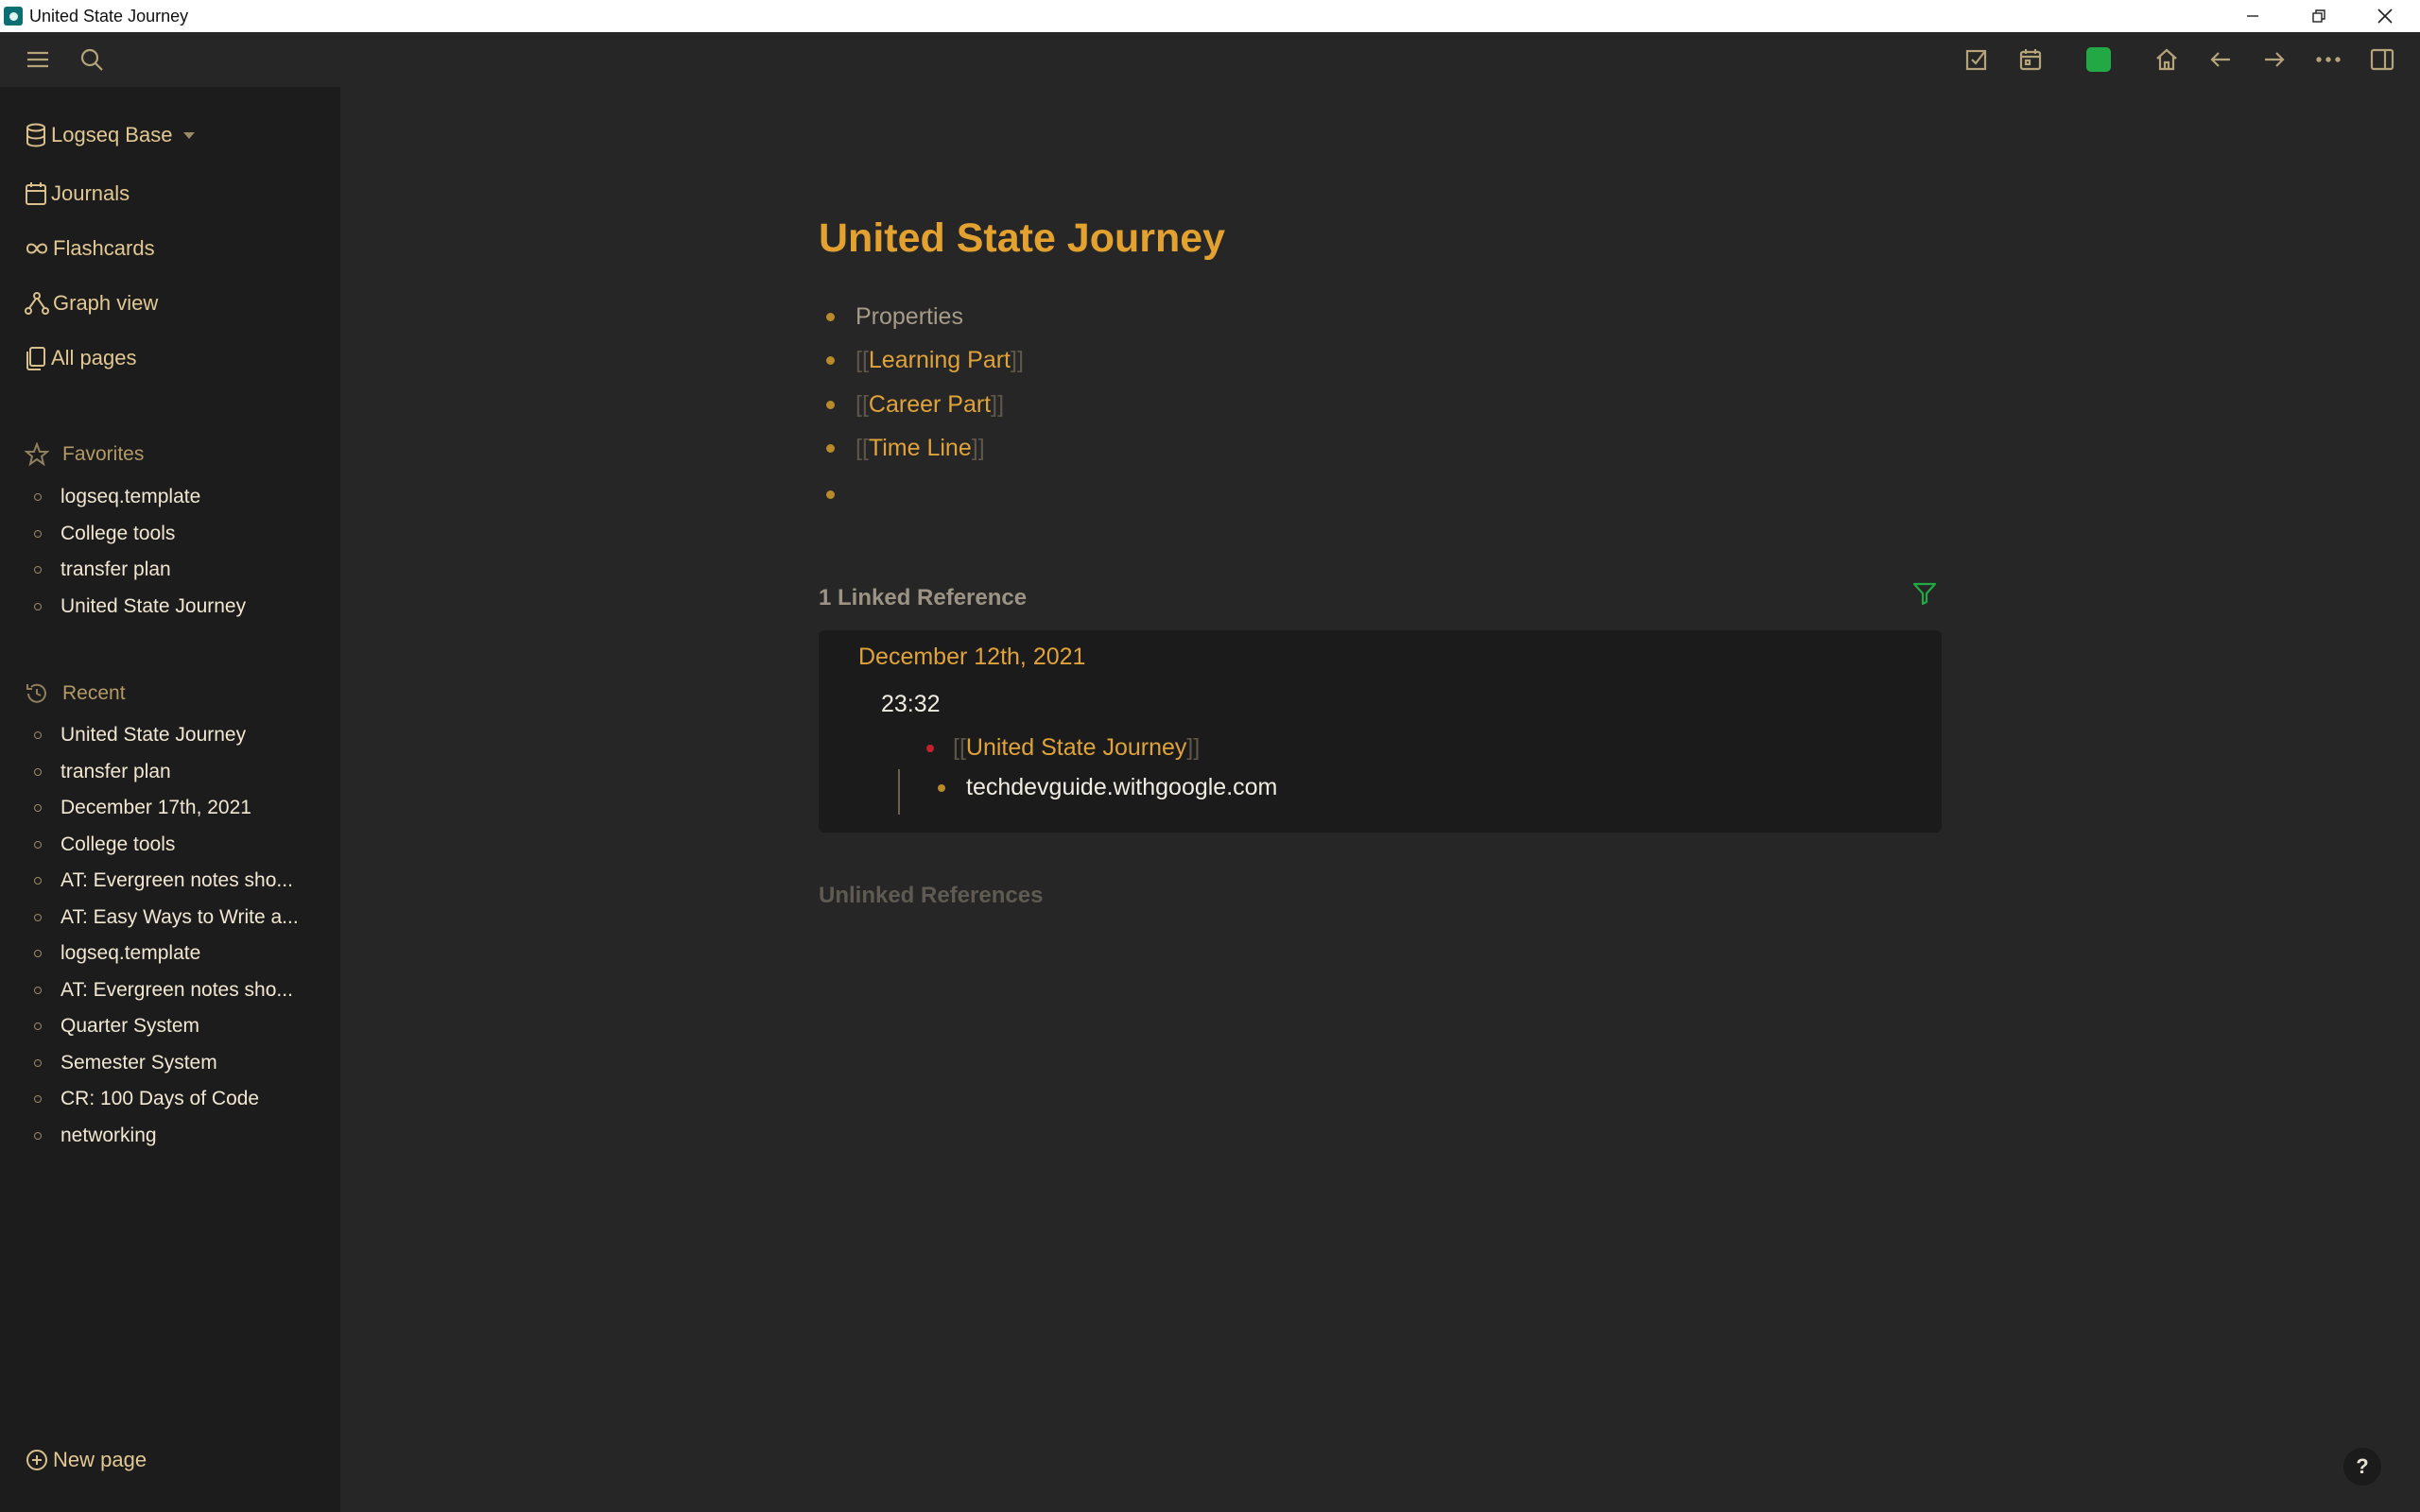  What do you see at coordinates (930, 405) in the screenshot?
I see `page-ref-link: Career Part` at bounding box center [930, 405].